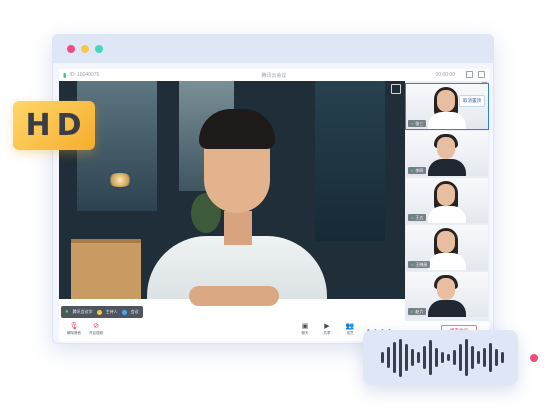 This screenshot has height=420, width=552. I want to click on participant-label: ● 王五, so click(417, 217).